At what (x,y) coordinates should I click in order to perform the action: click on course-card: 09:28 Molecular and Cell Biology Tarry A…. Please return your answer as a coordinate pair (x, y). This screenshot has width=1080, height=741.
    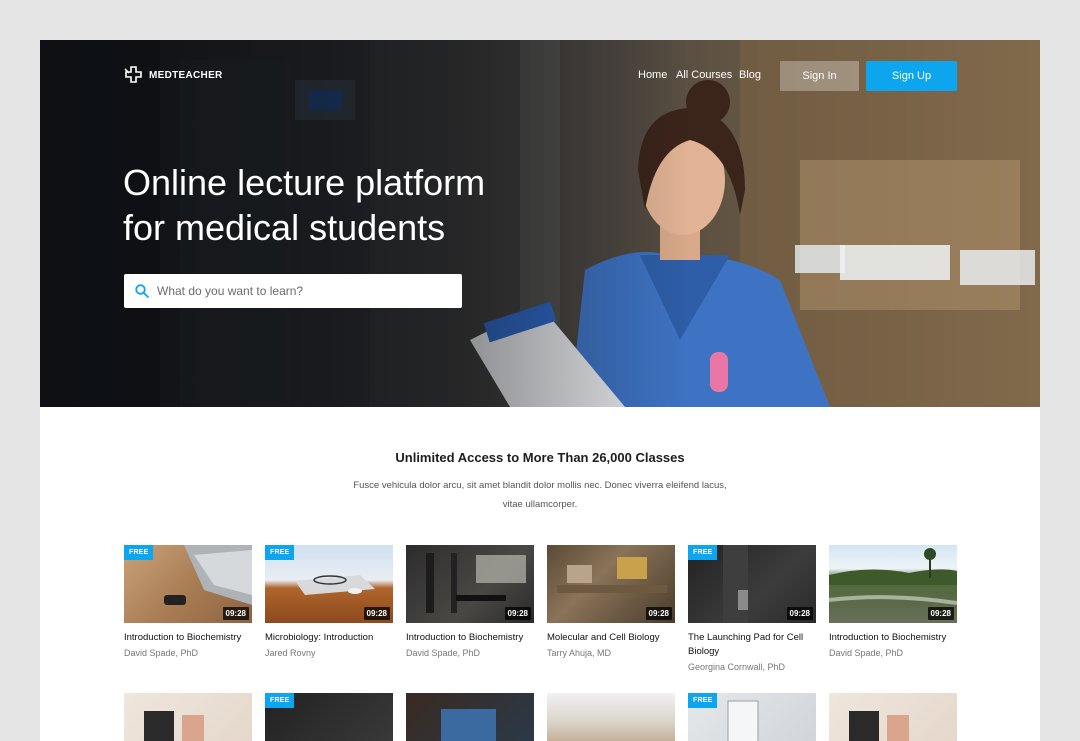
    Looking at the image, I should click on (611, 602).